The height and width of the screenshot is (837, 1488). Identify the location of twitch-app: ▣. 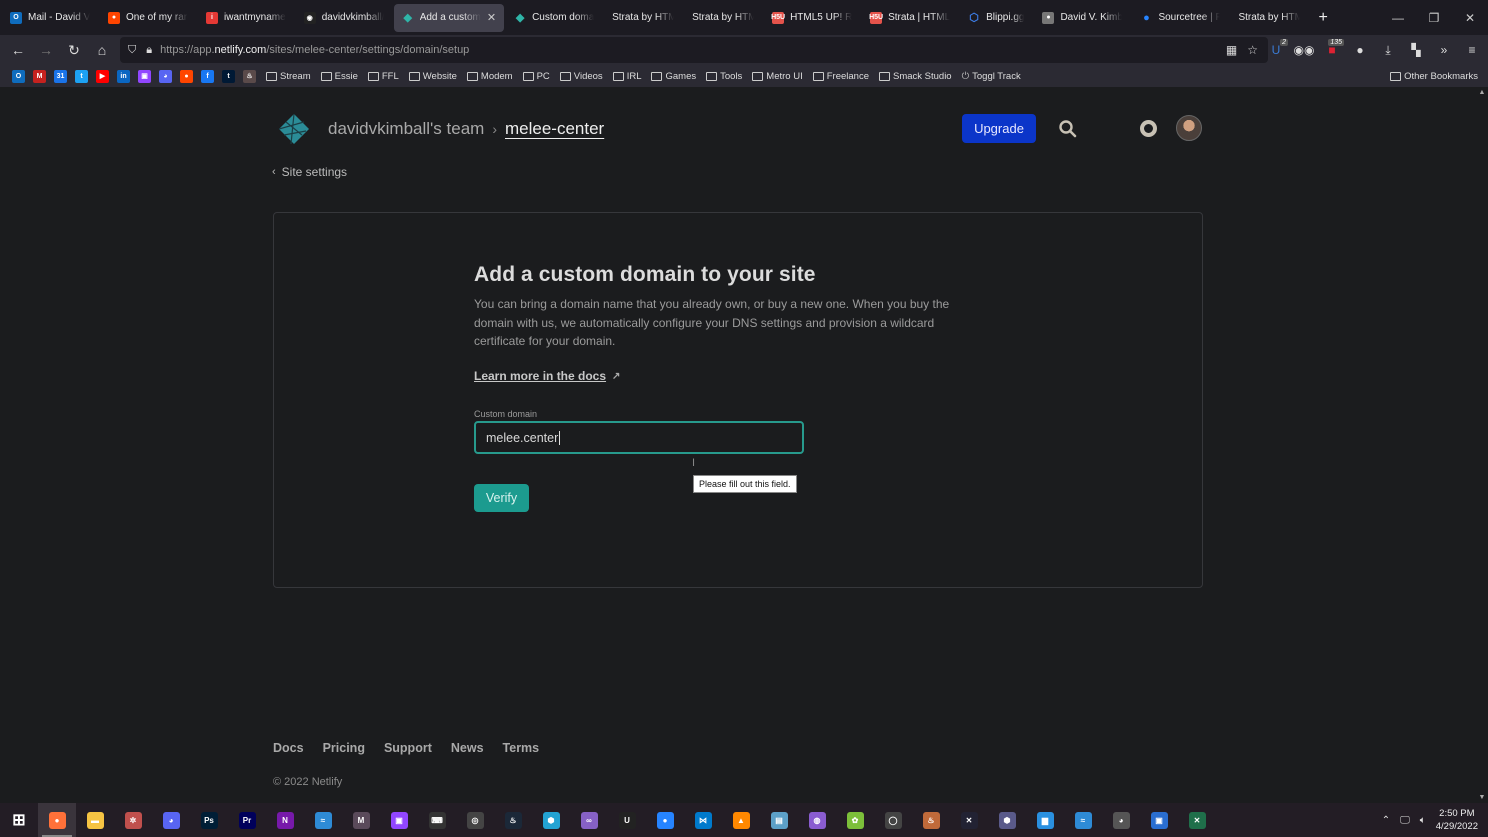
(399, 820).